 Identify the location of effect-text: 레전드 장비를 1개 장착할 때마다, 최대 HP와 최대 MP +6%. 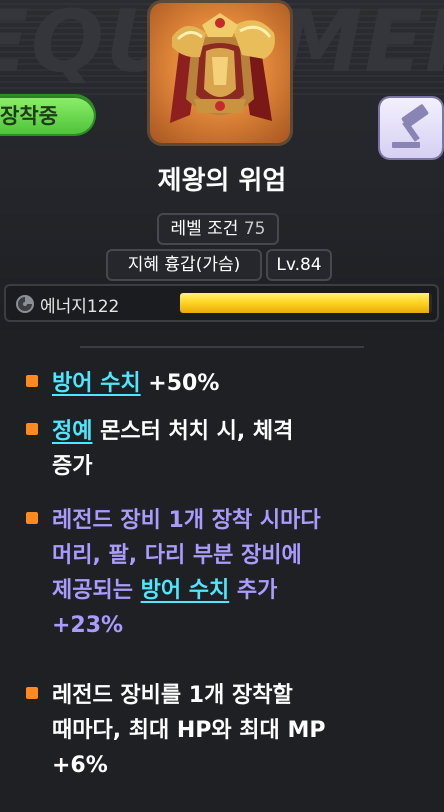
(189, 730).